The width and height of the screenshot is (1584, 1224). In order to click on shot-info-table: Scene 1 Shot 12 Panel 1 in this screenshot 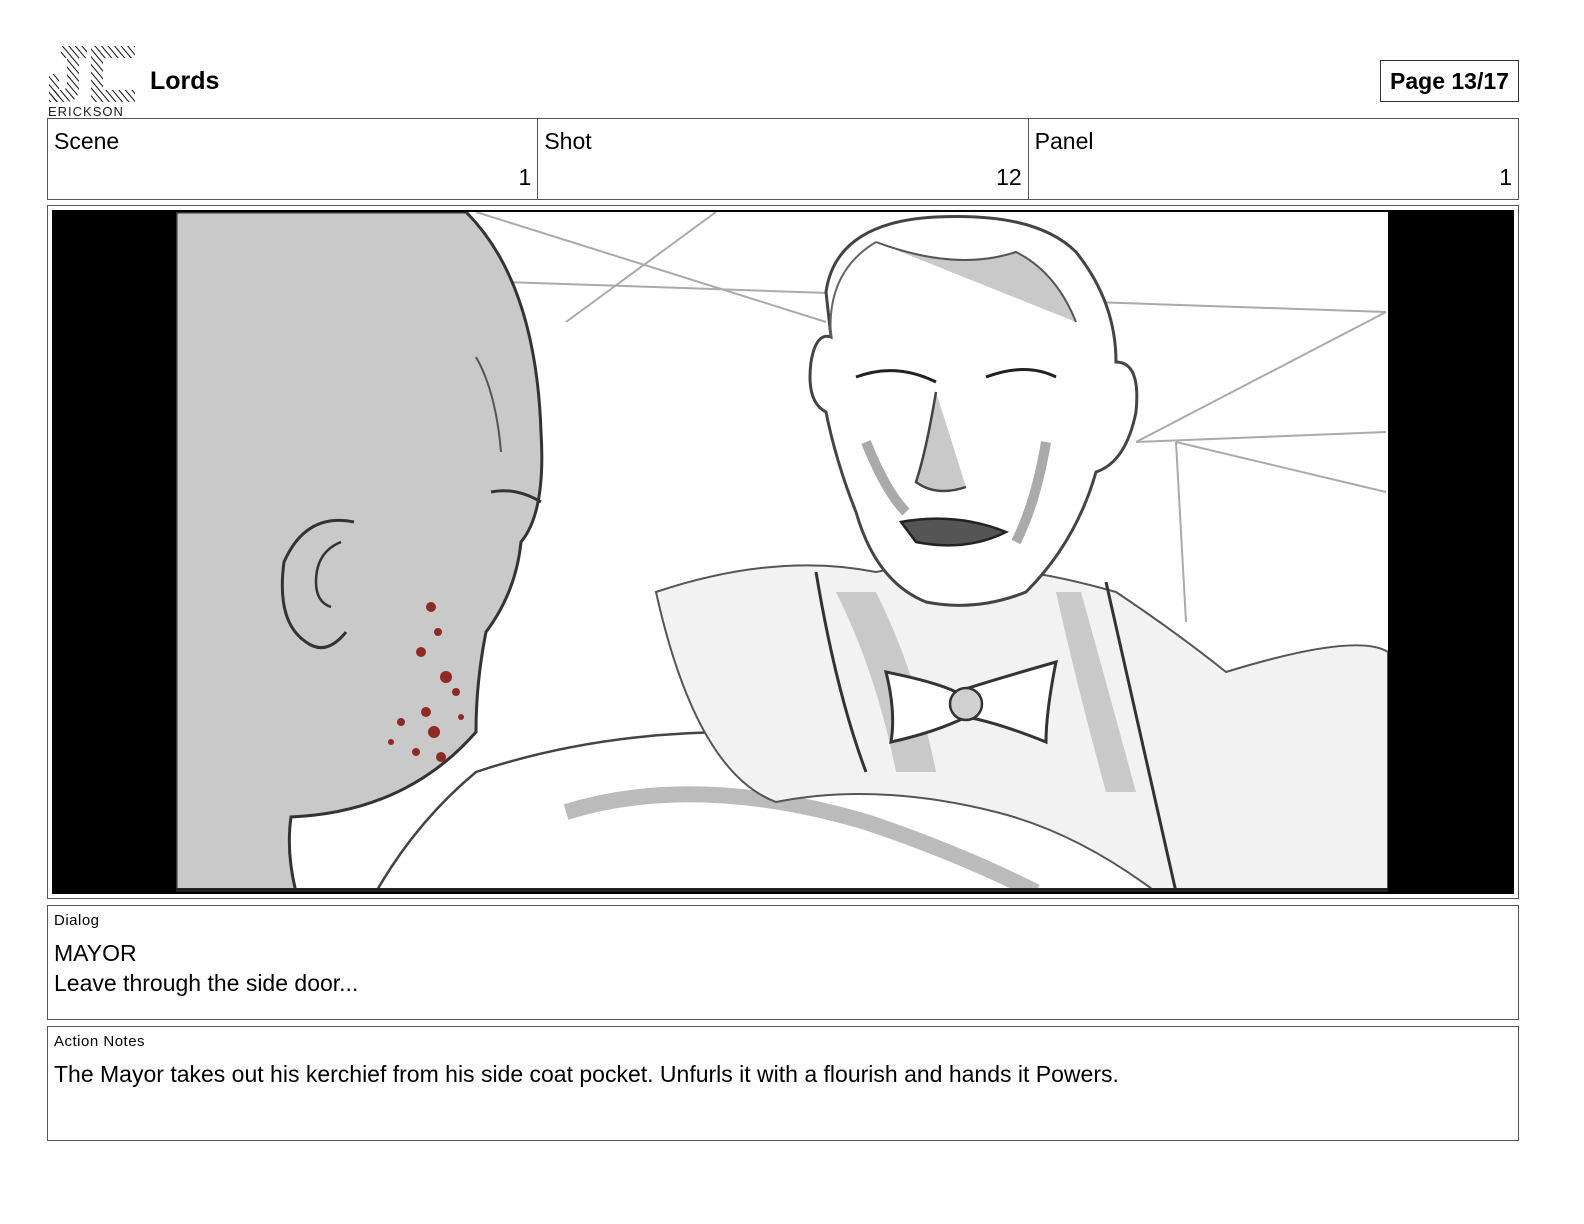, I will do `click(783, 159)`.